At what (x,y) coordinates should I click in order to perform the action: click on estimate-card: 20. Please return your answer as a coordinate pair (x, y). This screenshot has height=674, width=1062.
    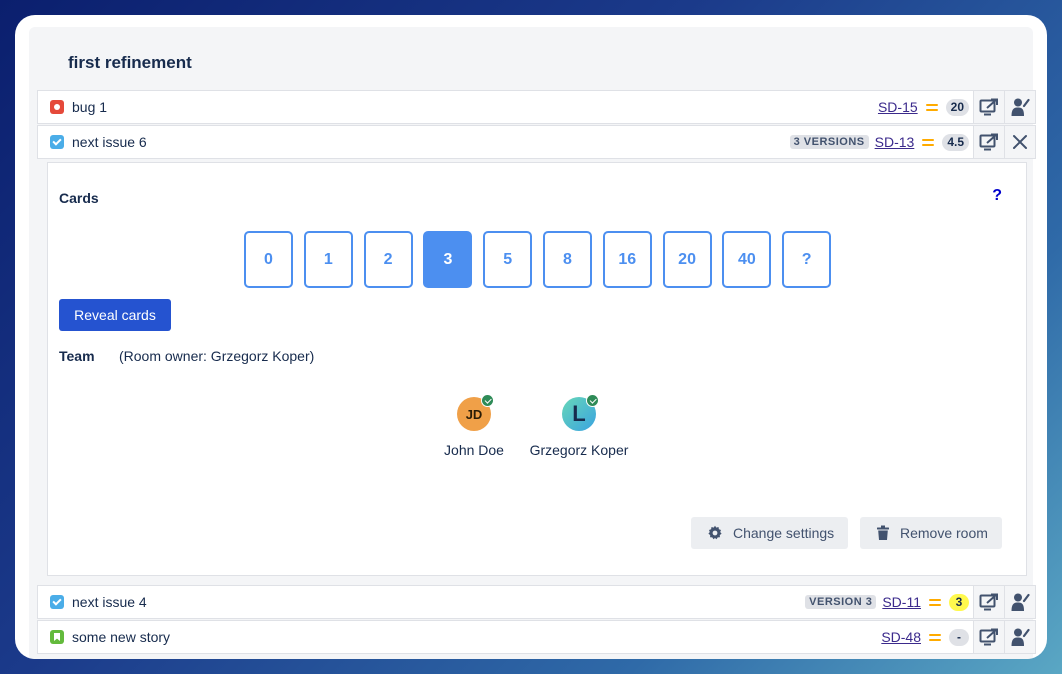
    Looking at the image, I should click on (687, 259).